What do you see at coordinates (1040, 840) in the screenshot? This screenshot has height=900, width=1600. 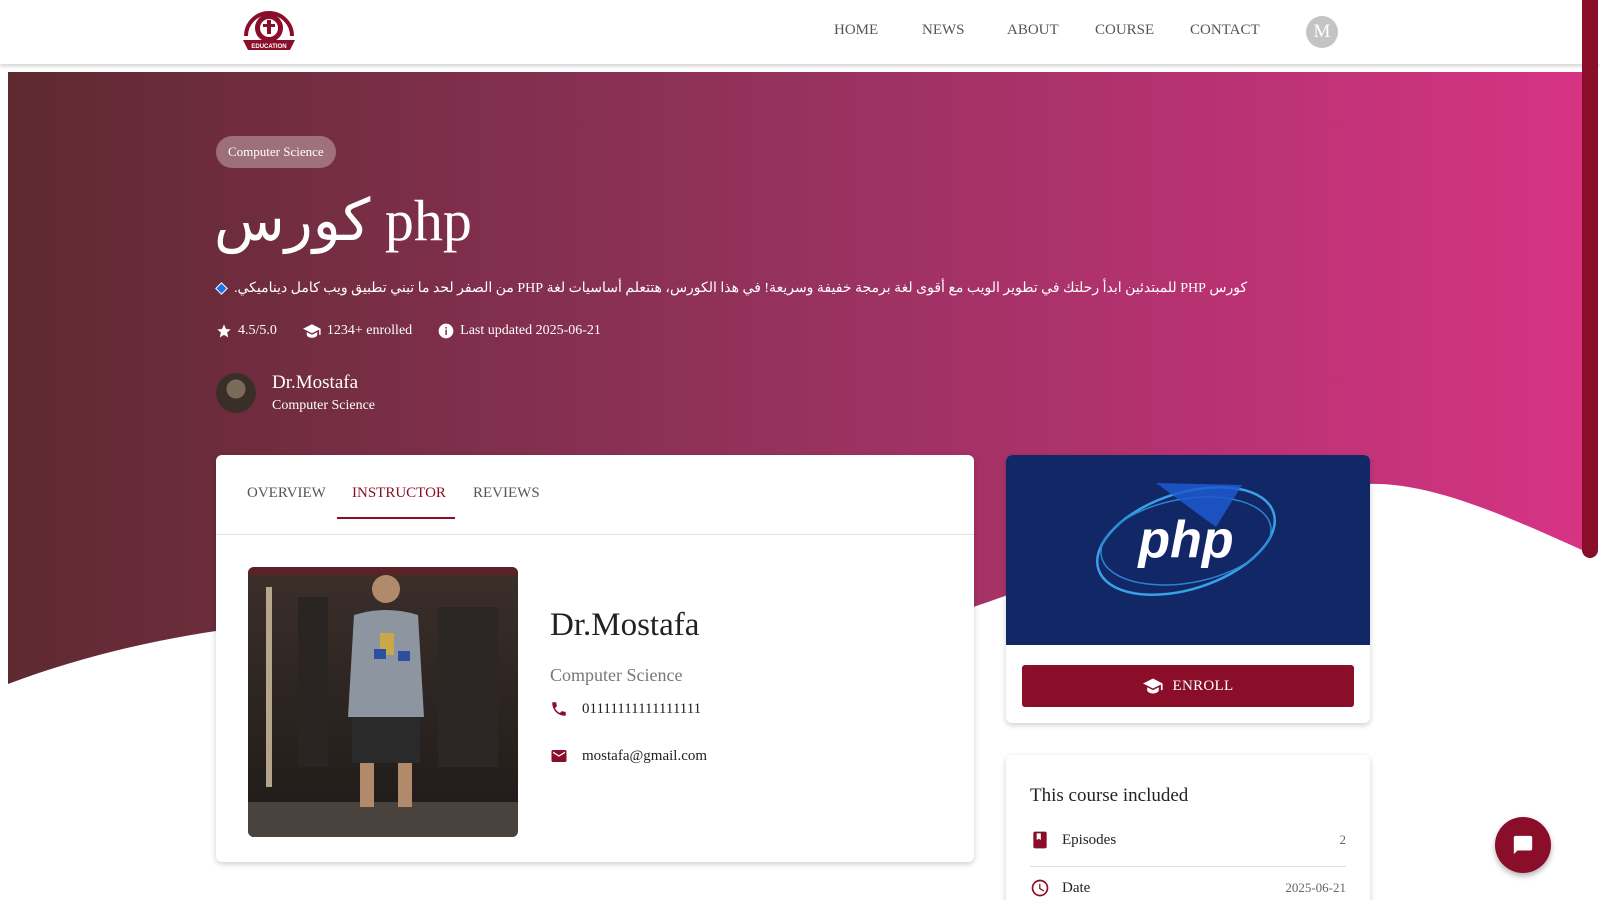 I see `book-icon` at bounding box center [1040, 840].